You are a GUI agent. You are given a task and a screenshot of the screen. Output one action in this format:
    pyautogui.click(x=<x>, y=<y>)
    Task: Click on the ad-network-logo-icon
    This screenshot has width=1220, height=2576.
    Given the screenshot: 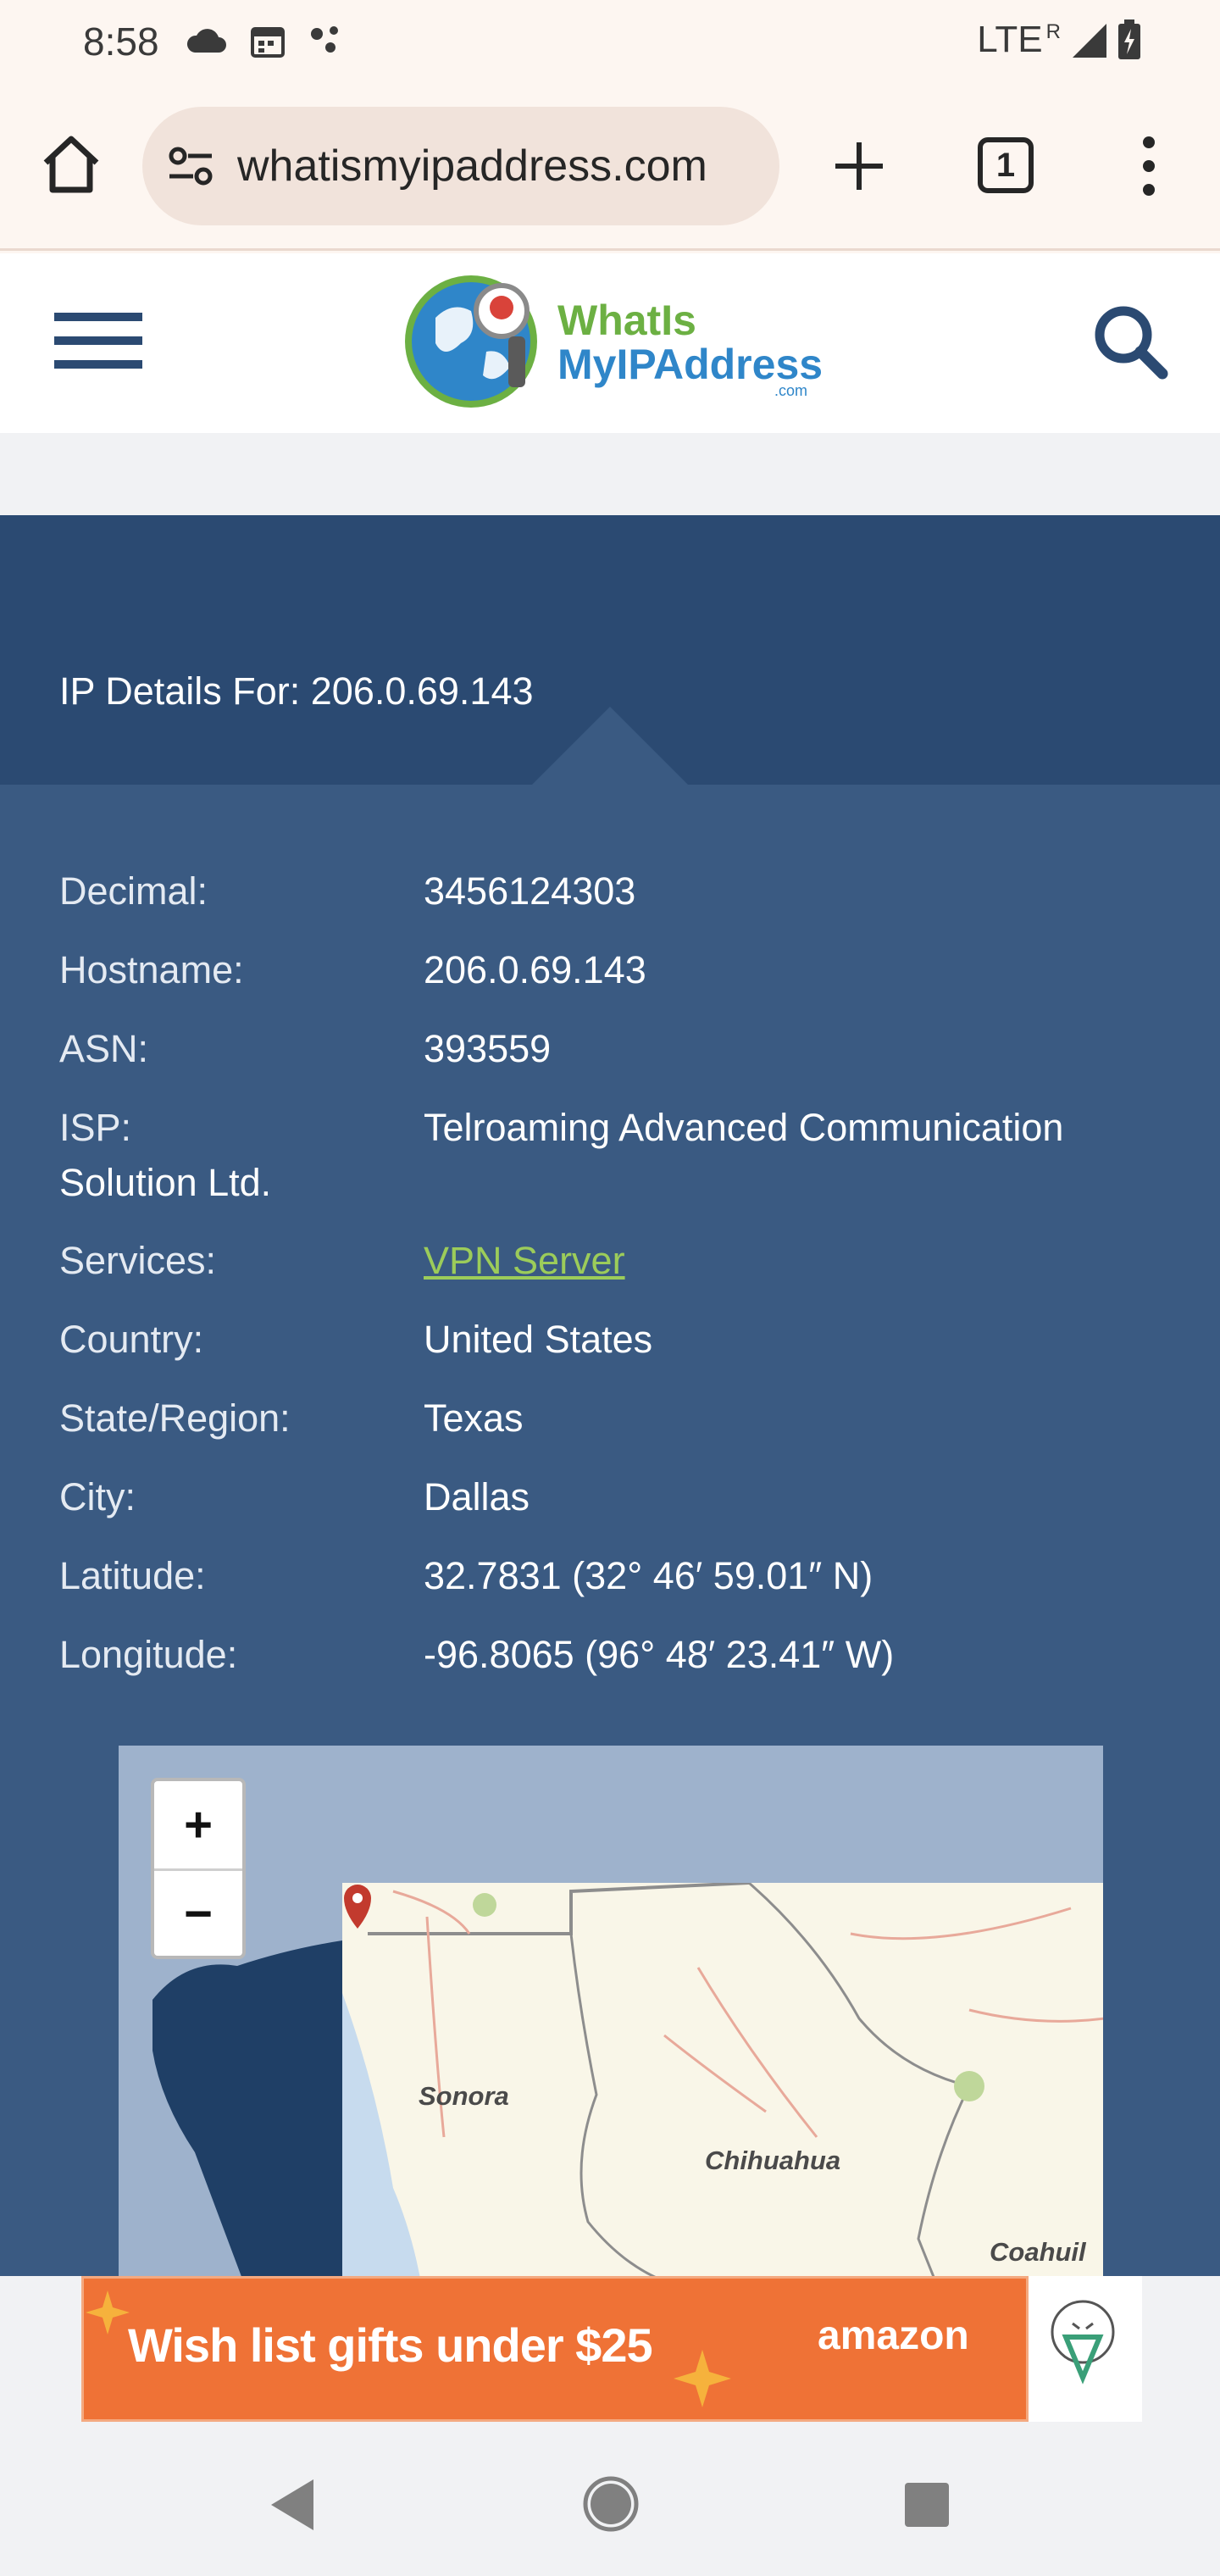 What is the action you would take?
    pyautogui.click(x=1083, y=2342)
    